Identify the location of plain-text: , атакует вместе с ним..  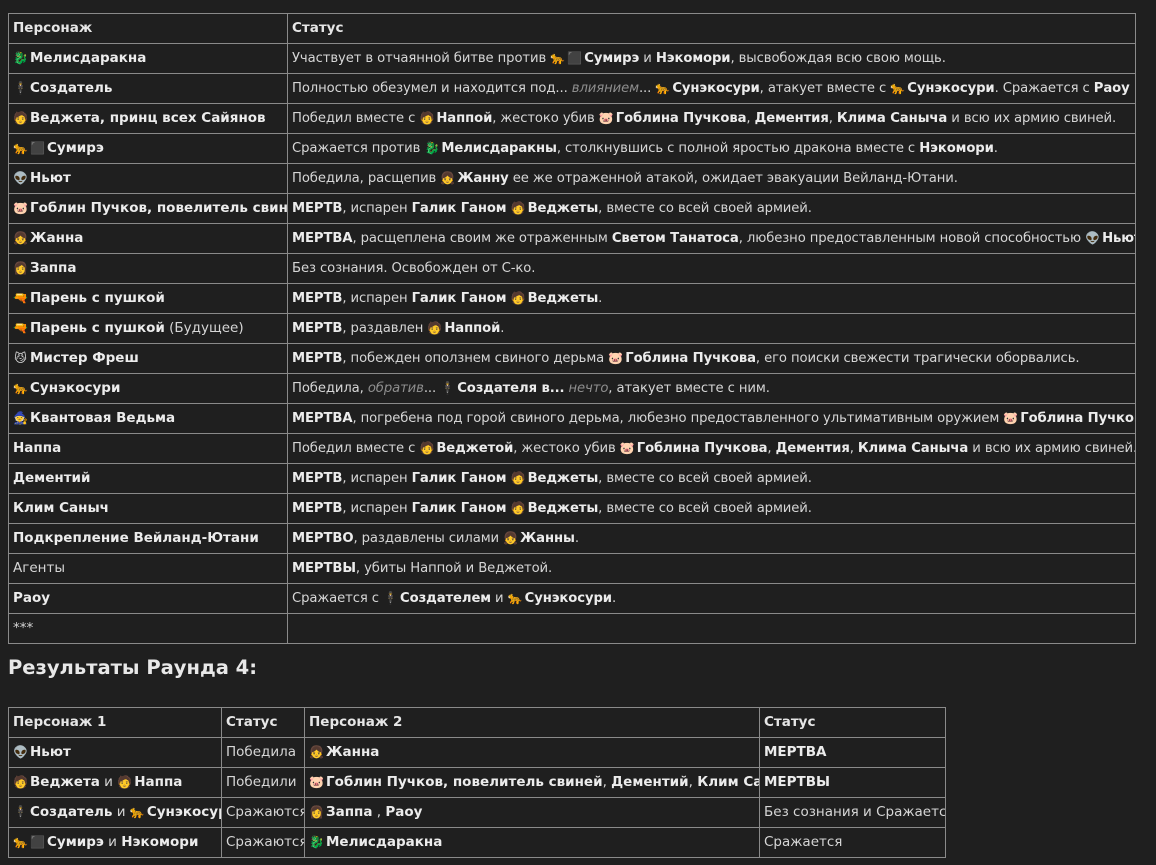
(689, 388).